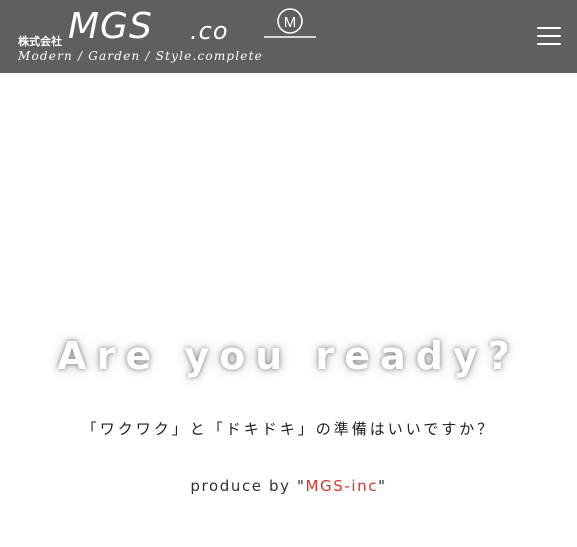 Image resolution: width=577 pixels, height=547 pixels. Describe the element at coordinates (288, 356) in the screenshot. I see `hero-headline: Are you ready?` at that location.